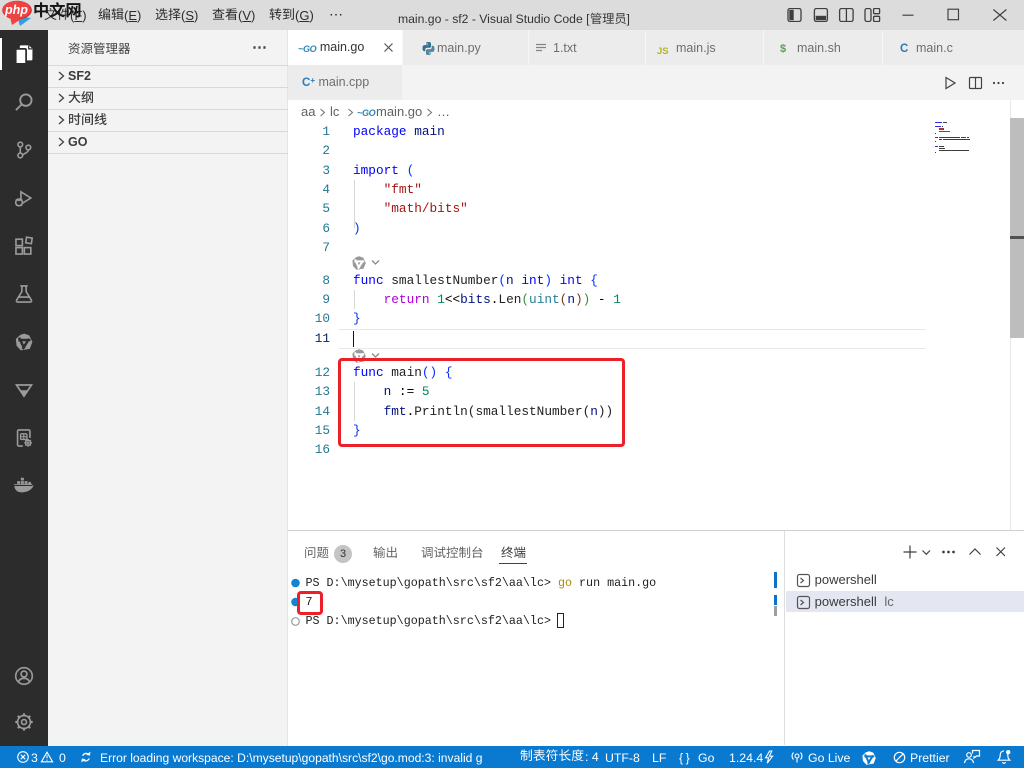 This screenshot has height=768, width=1024. Describe the element at coordinates (16, 10) in the screenshot. I see `svg-text: php` at that location.